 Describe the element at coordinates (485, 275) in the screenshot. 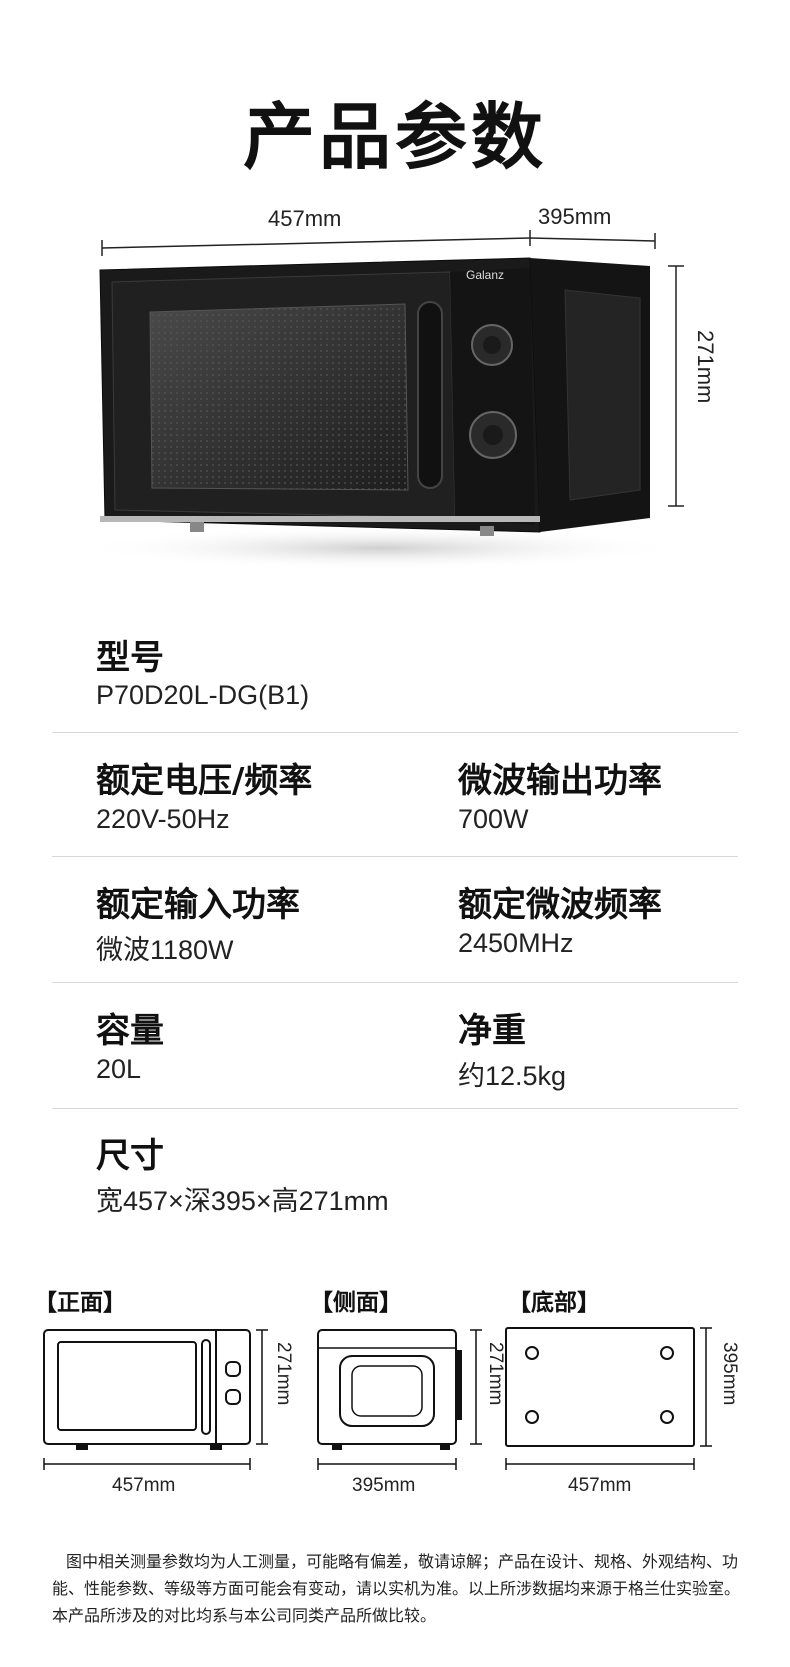

I see `brand-logo: Galanz` at that location.